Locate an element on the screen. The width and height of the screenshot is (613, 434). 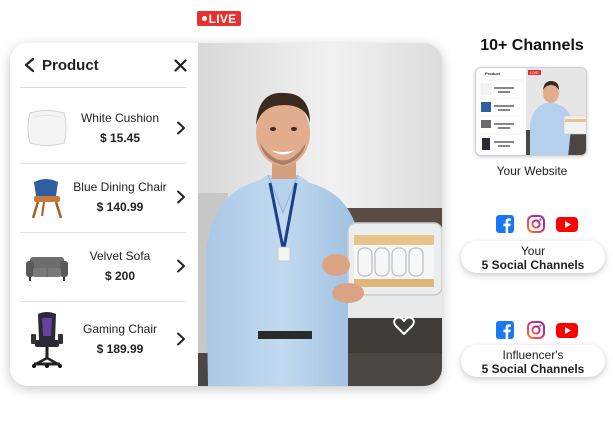
website-label: Your Website is located at coordinates (532, 171).